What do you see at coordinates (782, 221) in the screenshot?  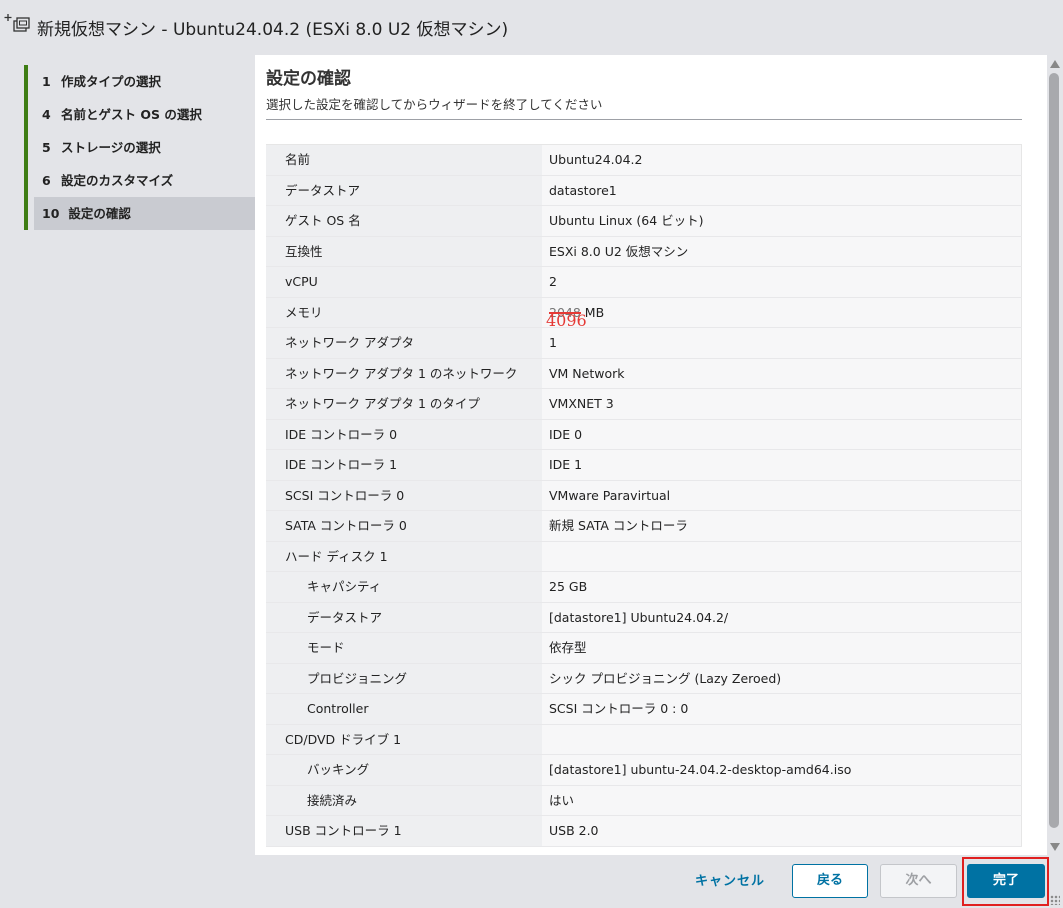 I see `setting-value: Ubuntu Linux (64 ビット)` at bounding box center [782, 221].